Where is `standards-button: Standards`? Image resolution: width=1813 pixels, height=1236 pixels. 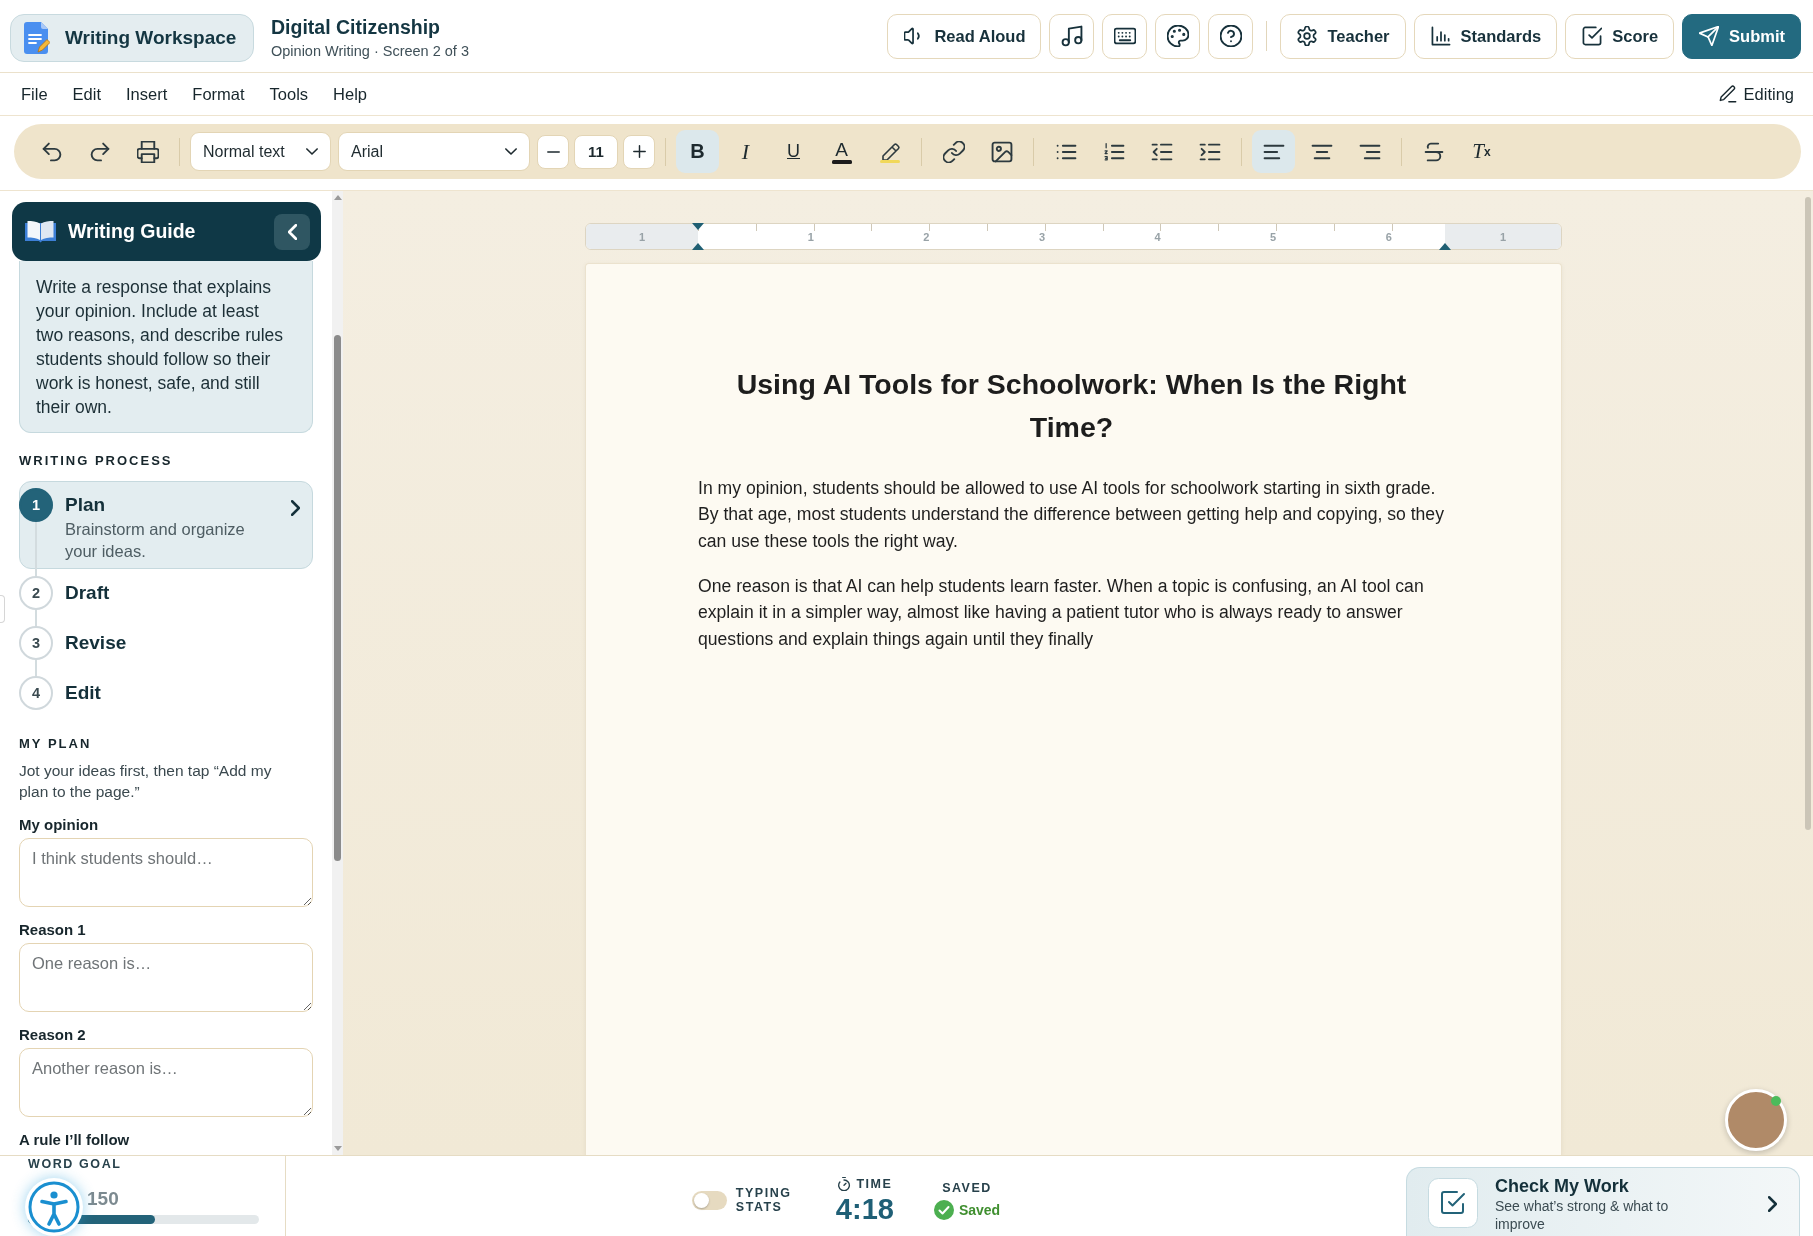
standards-button: Standards is located at coordinates (1485, 36).